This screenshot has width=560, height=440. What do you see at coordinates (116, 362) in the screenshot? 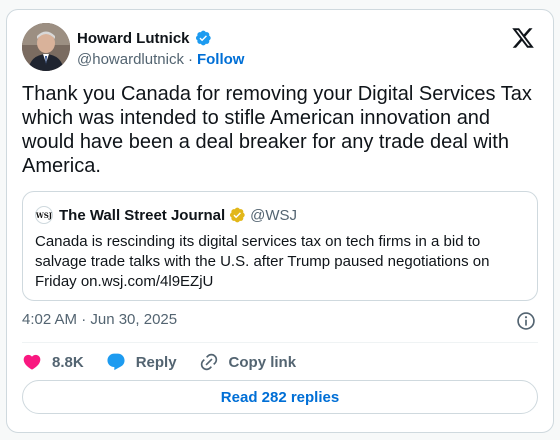
I see `reply-bubble-icon` at bounding box center [116, 362].